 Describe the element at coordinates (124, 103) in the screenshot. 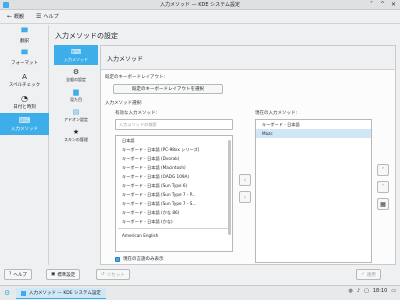

I see `select-label: 入力メソッド選択:` at that location.